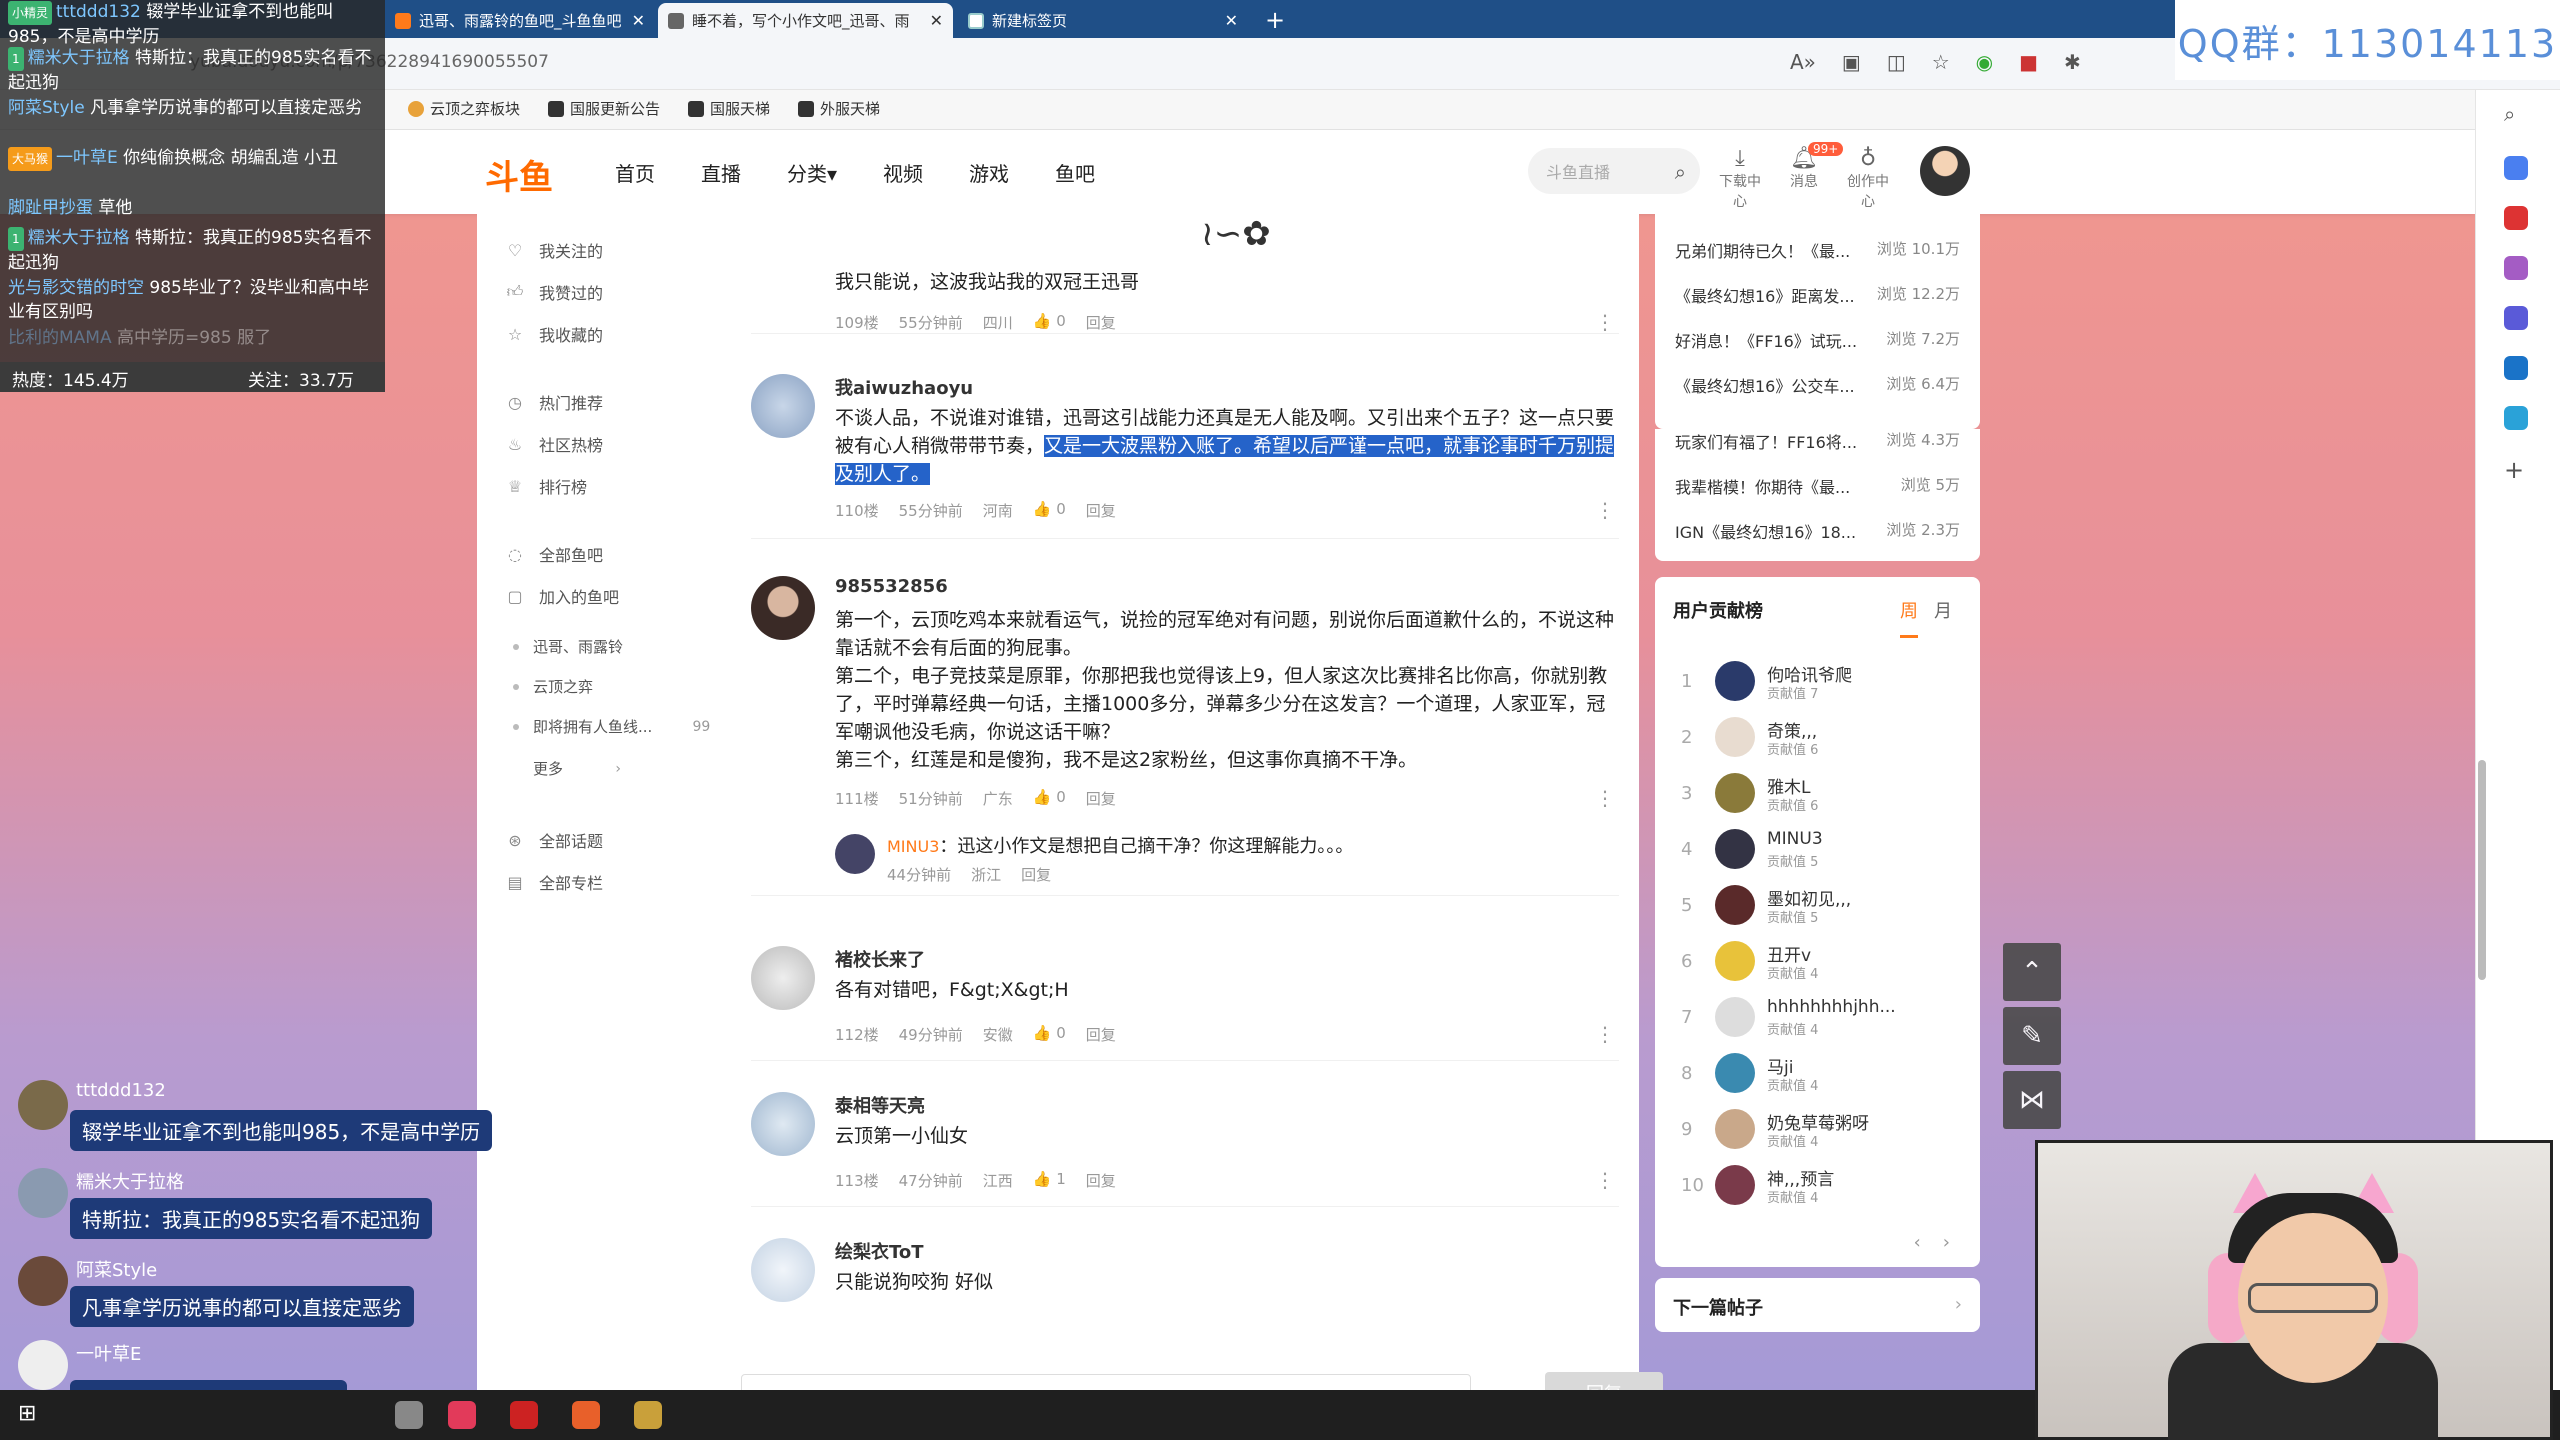  I want to click on nav-home: 首页, so click(635, 172).